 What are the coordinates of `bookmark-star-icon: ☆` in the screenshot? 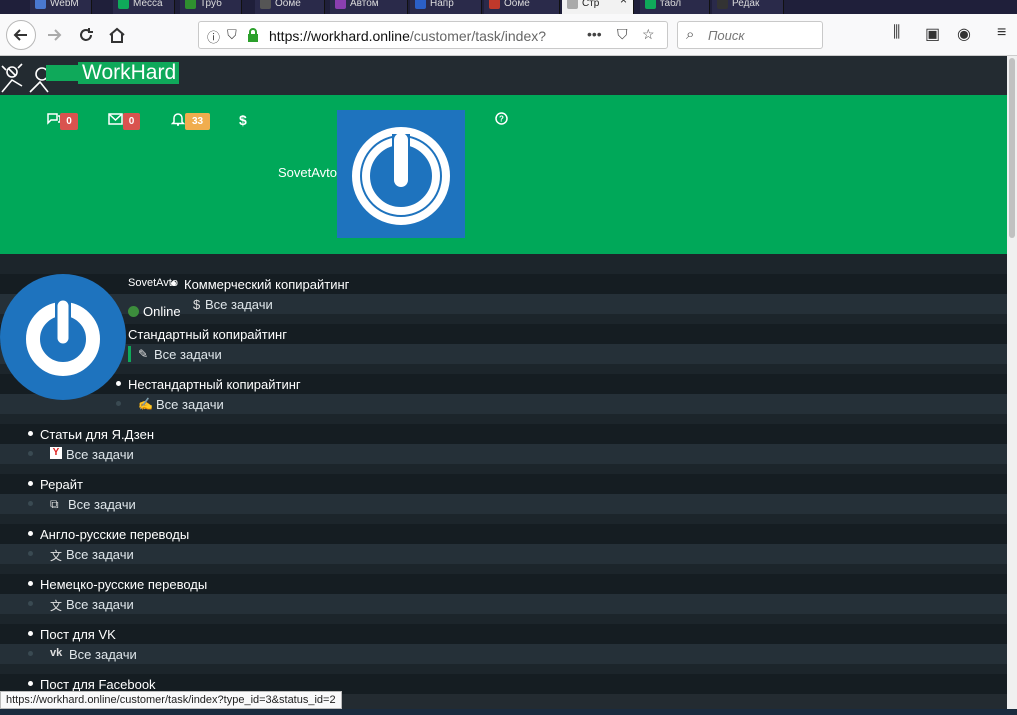 It's located at (648, 34).